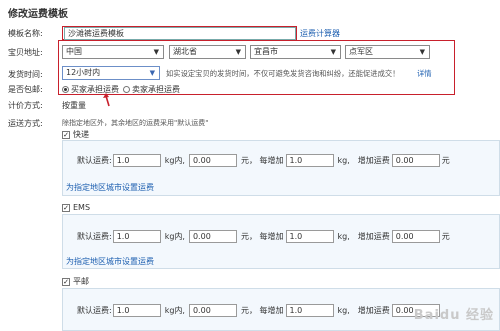 The width and height of the screenshot is (500, 331). I want to click on carrier-checkbox-post: ✓ 平邮, so click(75, 281).